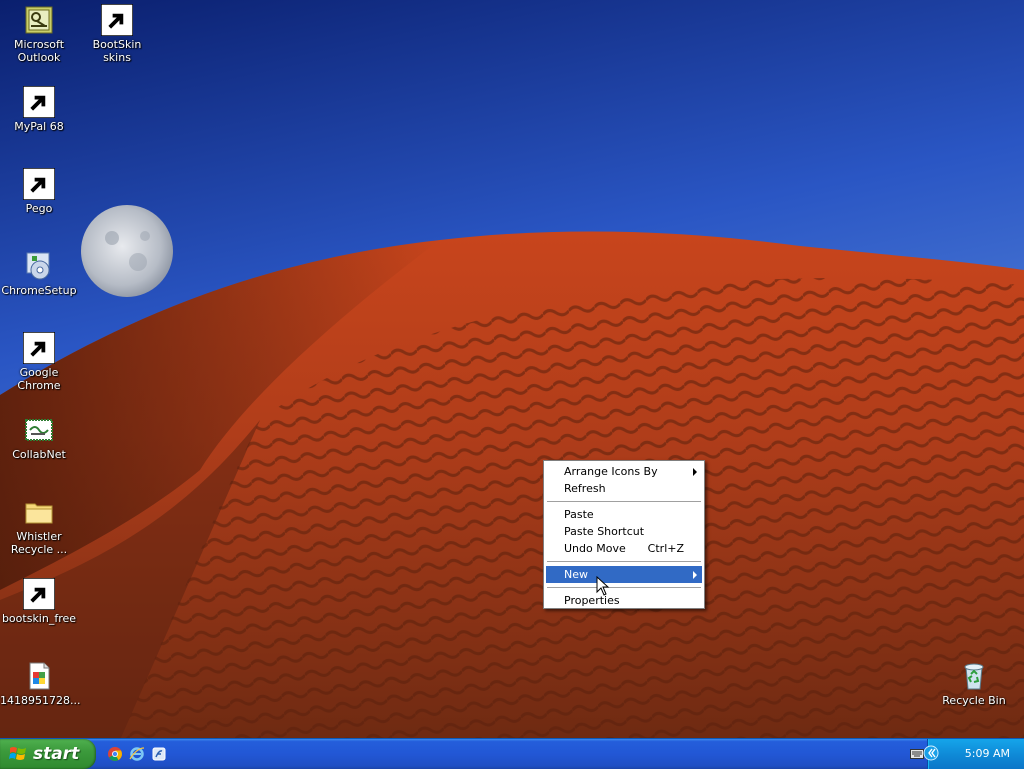  I want to click on start-button: start, so click(48, 754).